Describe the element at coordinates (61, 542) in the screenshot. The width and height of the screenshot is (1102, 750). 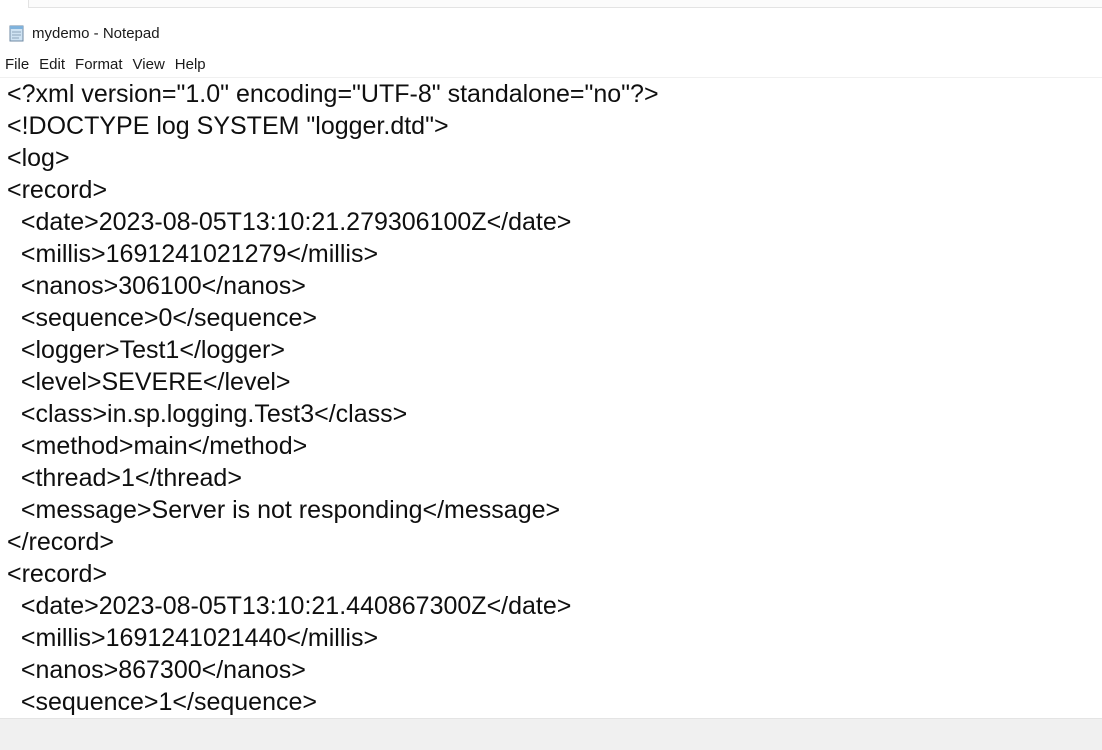
I see `editor-line: </record>` at that location.